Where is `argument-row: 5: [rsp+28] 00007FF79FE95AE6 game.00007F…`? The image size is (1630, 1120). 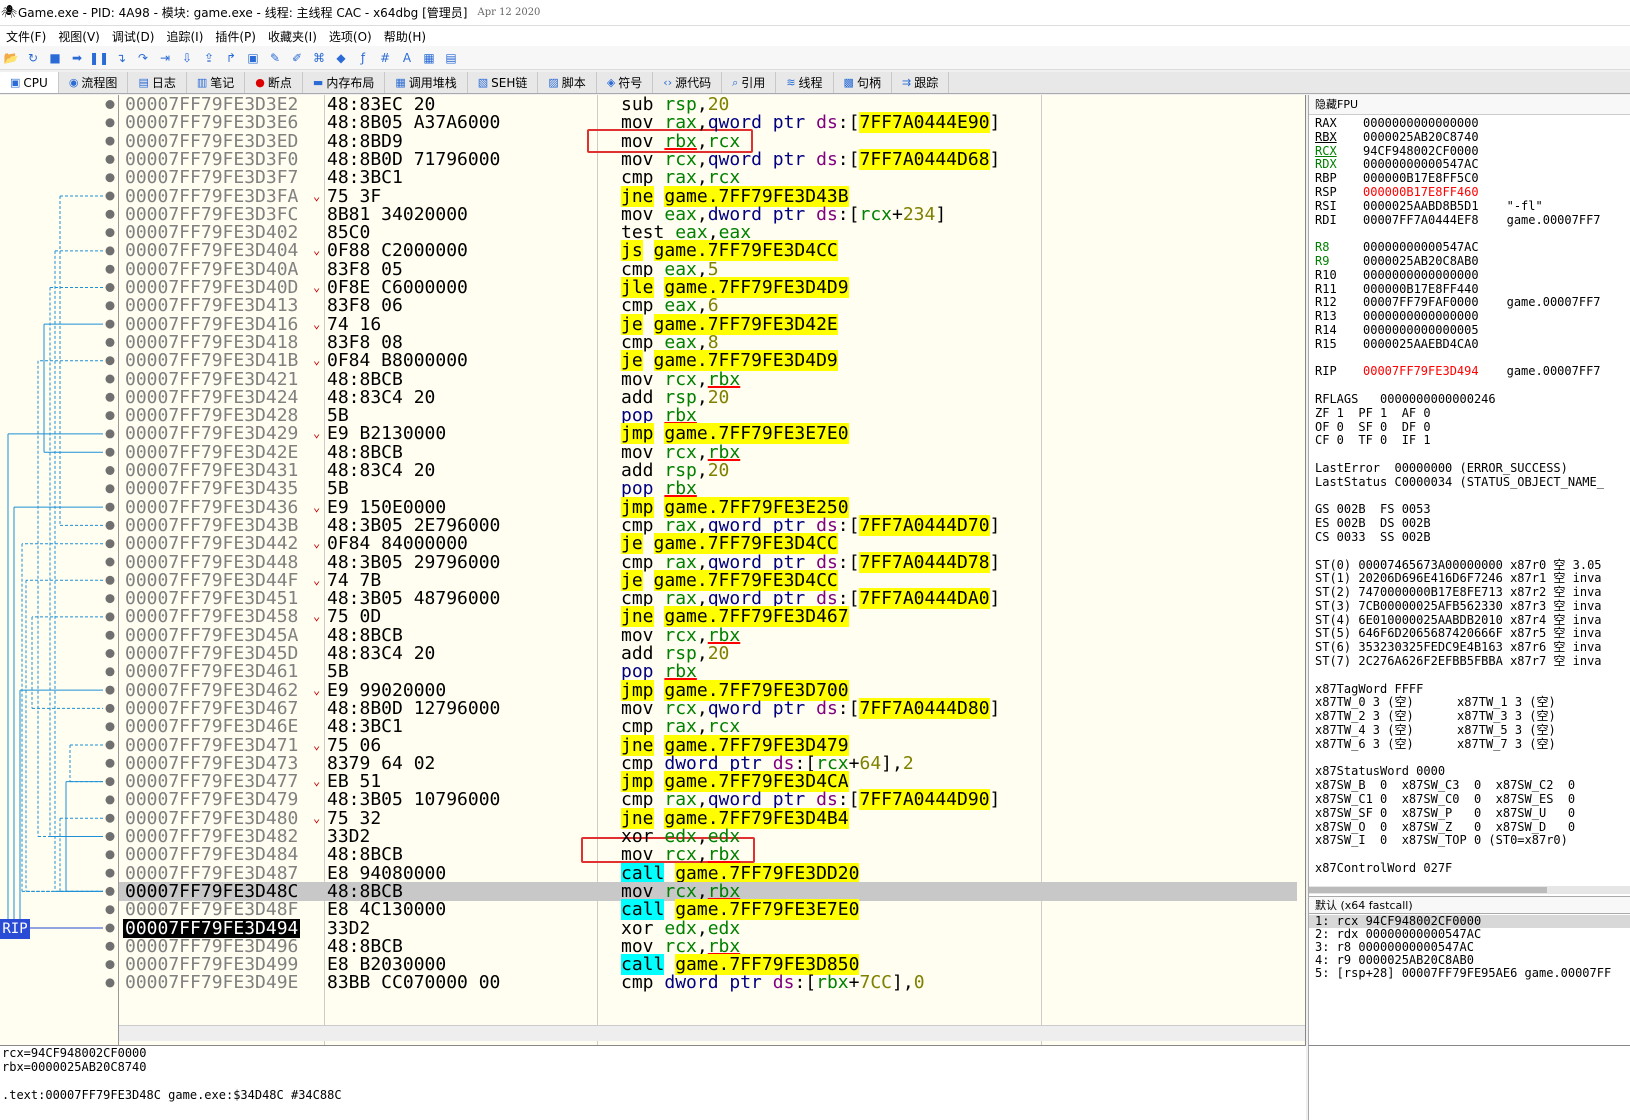
argument-row: 5: [rsp+28] 00007FF79FE95AE6 game.00007F… is located at coordinates (1469, 973).